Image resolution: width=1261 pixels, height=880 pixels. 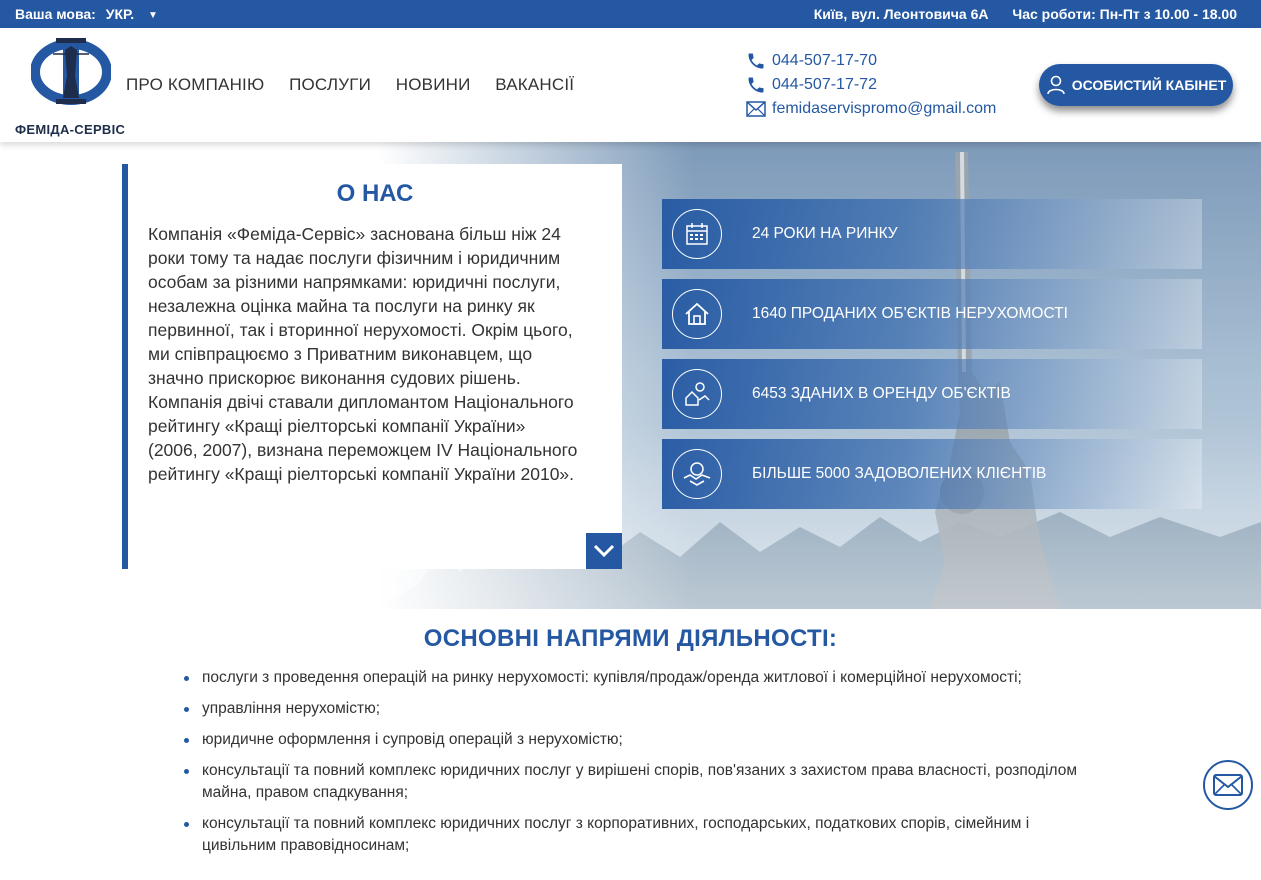 I want to click on chevron-down-icon, so click(x=604, y=551).